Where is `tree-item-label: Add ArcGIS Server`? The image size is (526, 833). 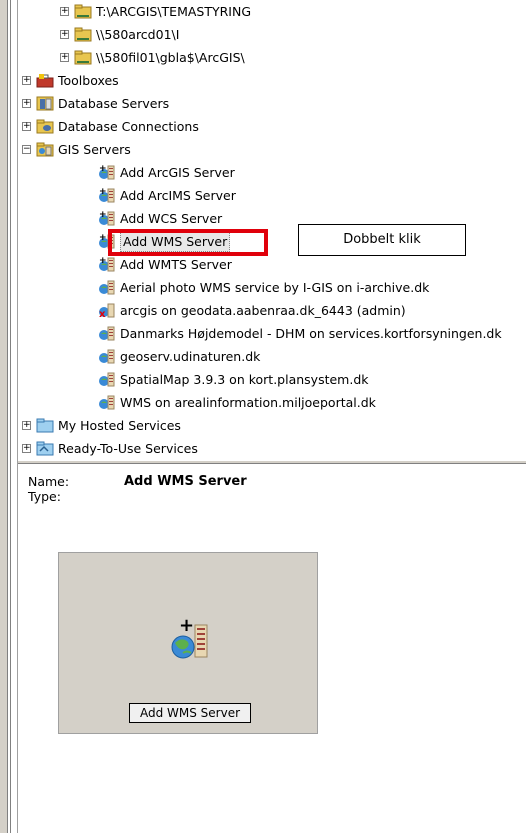
tree-item-label: Add ArcGIS Server is located at coordinates (177, 172).